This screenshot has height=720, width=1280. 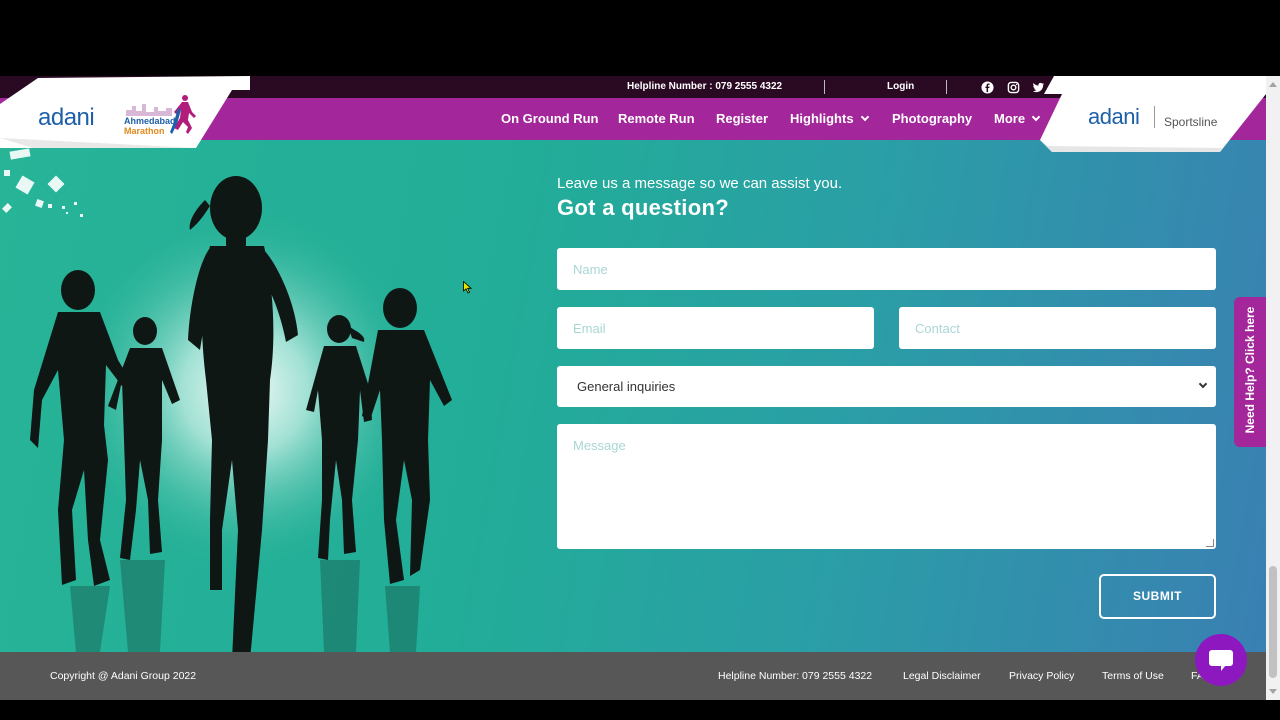 I want to click on vertical-scrollbar, so click(x=1273, y=388).